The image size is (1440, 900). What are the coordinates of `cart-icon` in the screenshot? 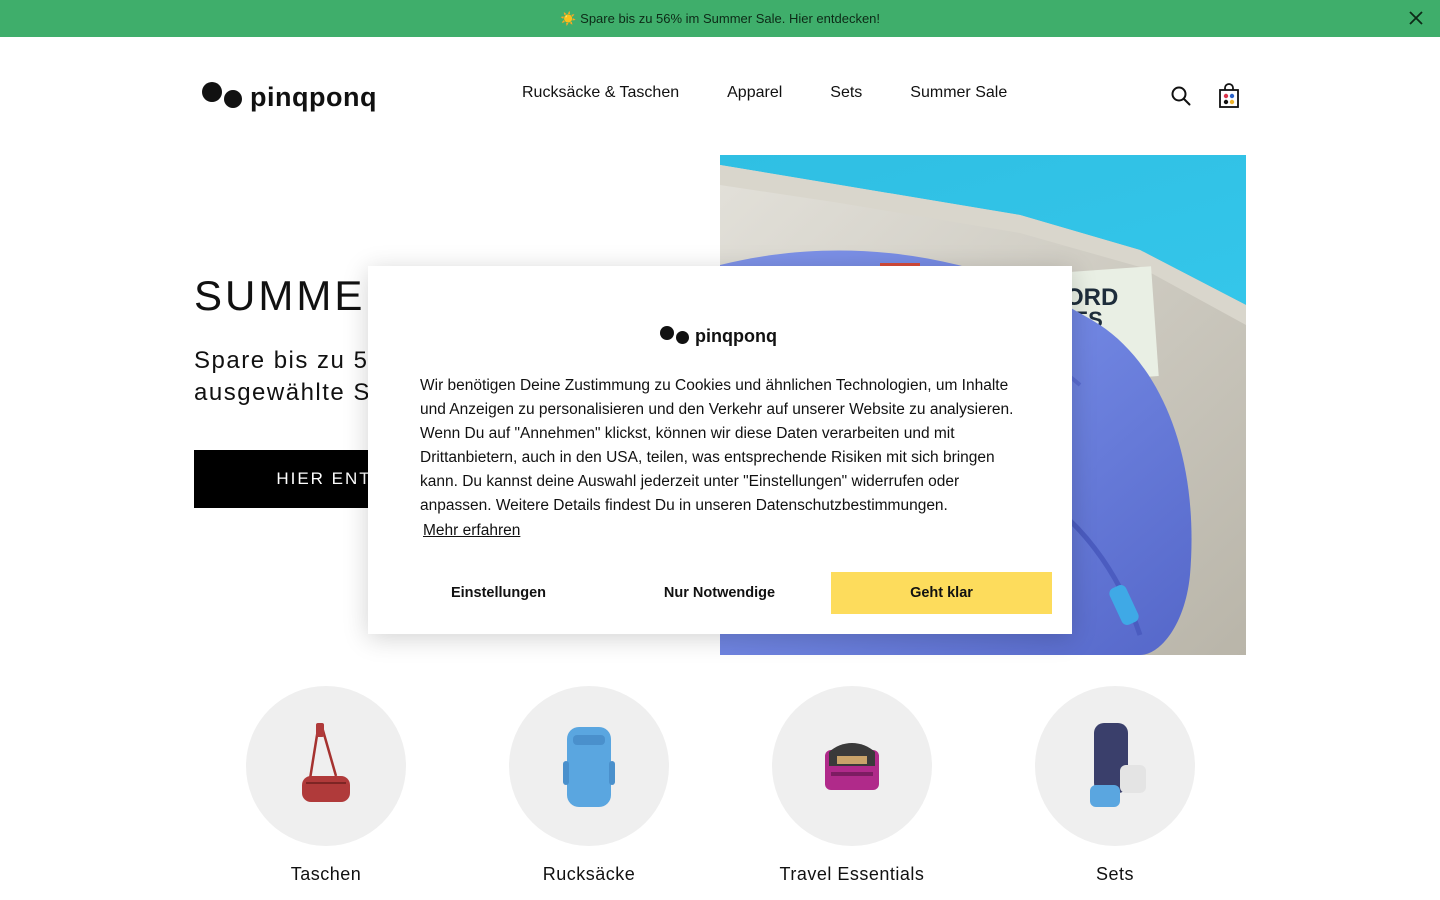 It's located at (1229, 96).